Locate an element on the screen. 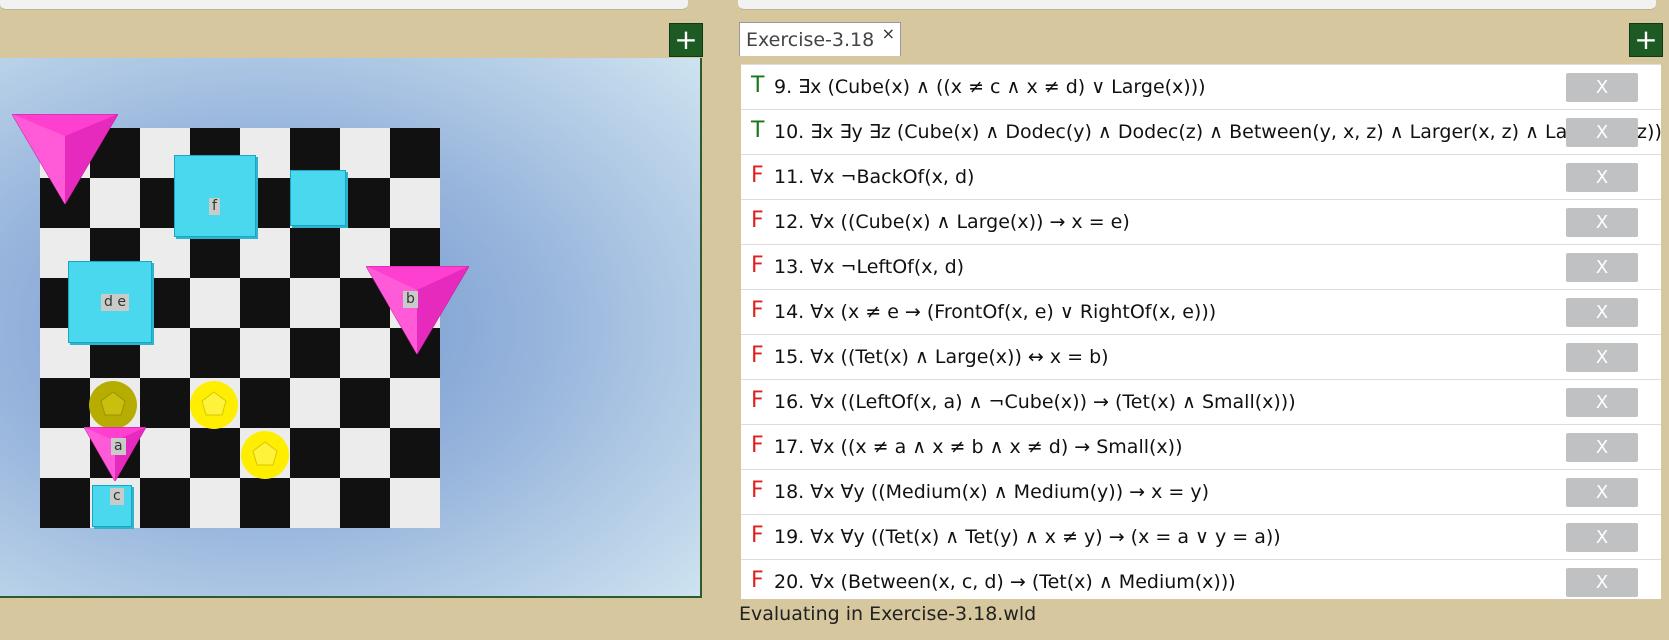 This screenshot has width=1669, height=640. label-c: c is located at coordinates (117, 496).